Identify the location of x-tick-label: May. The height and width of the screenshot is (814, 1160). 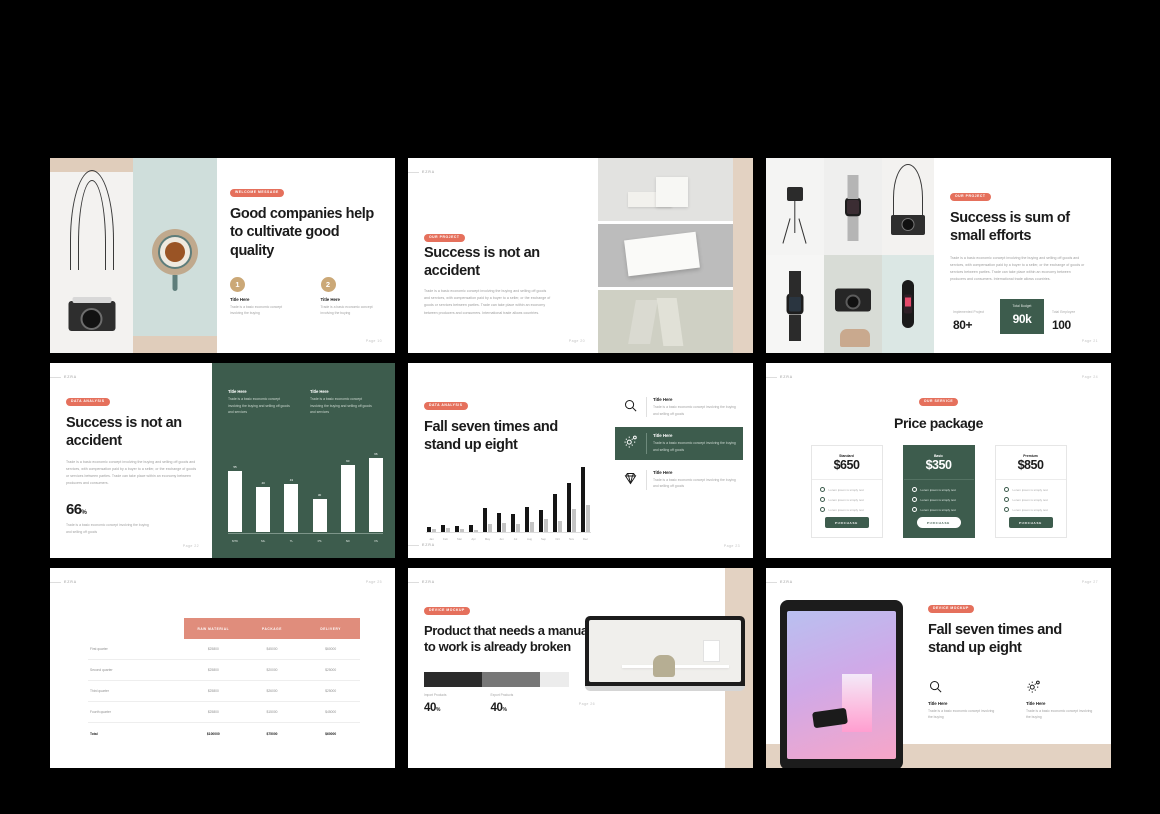
(487, 539).